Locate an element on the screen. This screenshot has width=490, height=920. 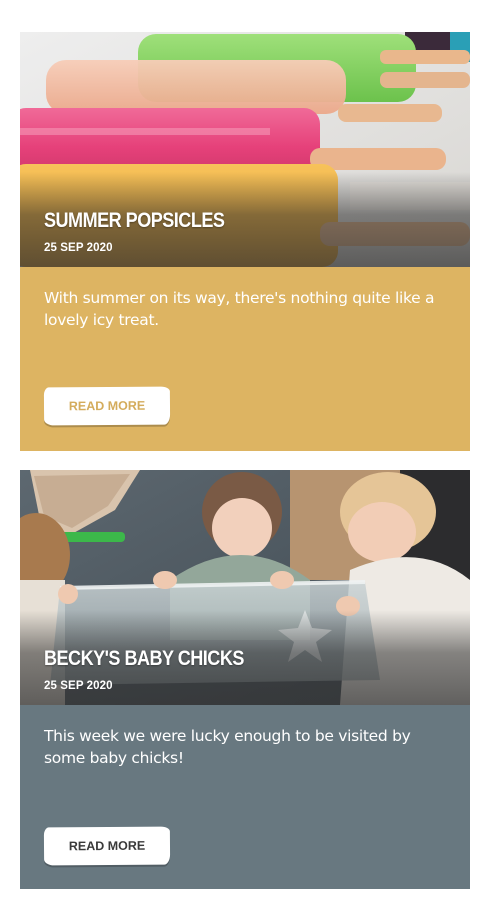
post-title: BECKY'S BABY CHICKS is located at coordinates (144, 659).